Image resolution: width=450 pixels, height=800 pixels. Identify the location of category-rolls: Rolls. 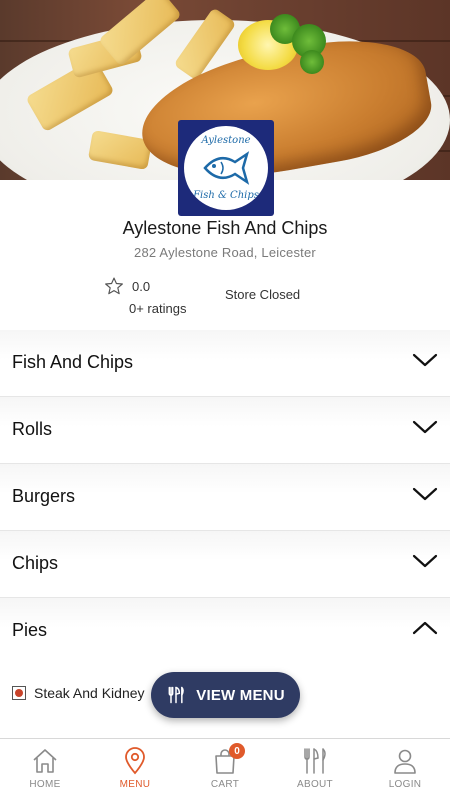
(225, 430).